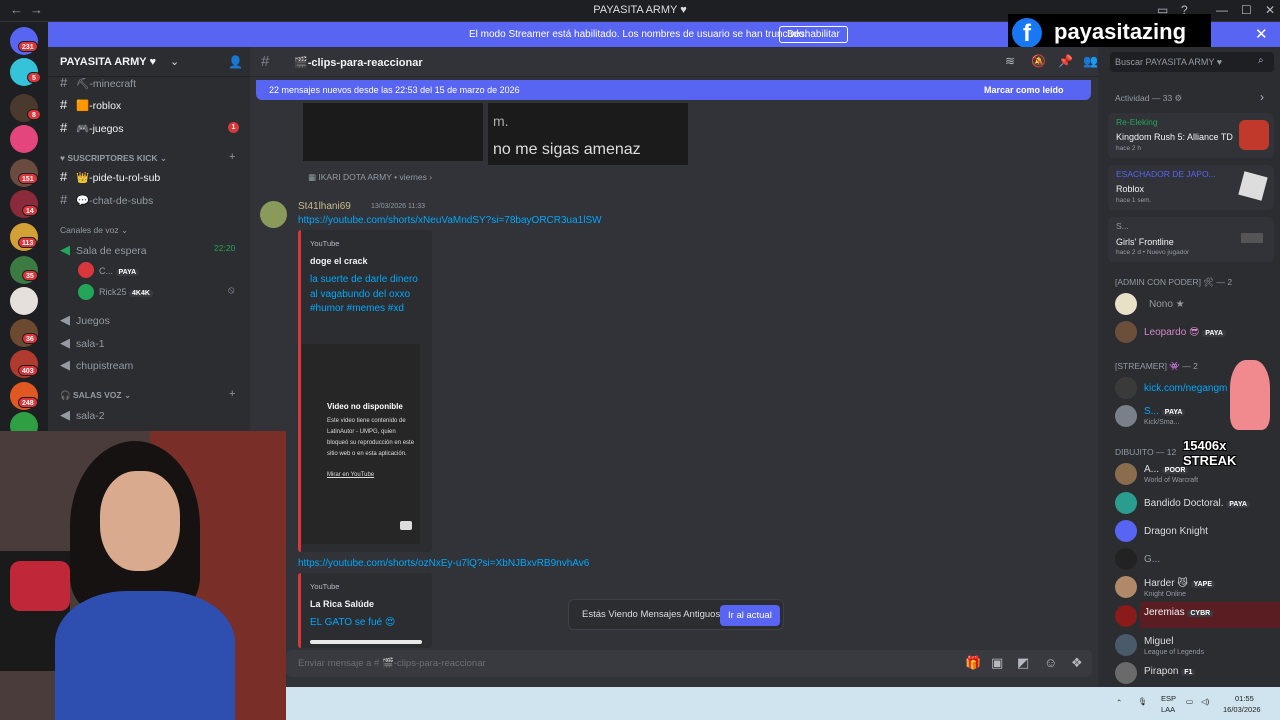 This screenshot has width=1280, height=720. What do you see at coordinates (90, 104) in the screenshot?
I see `channel-roblox: # 🟧-roblox` at bounding box center [90, 104].